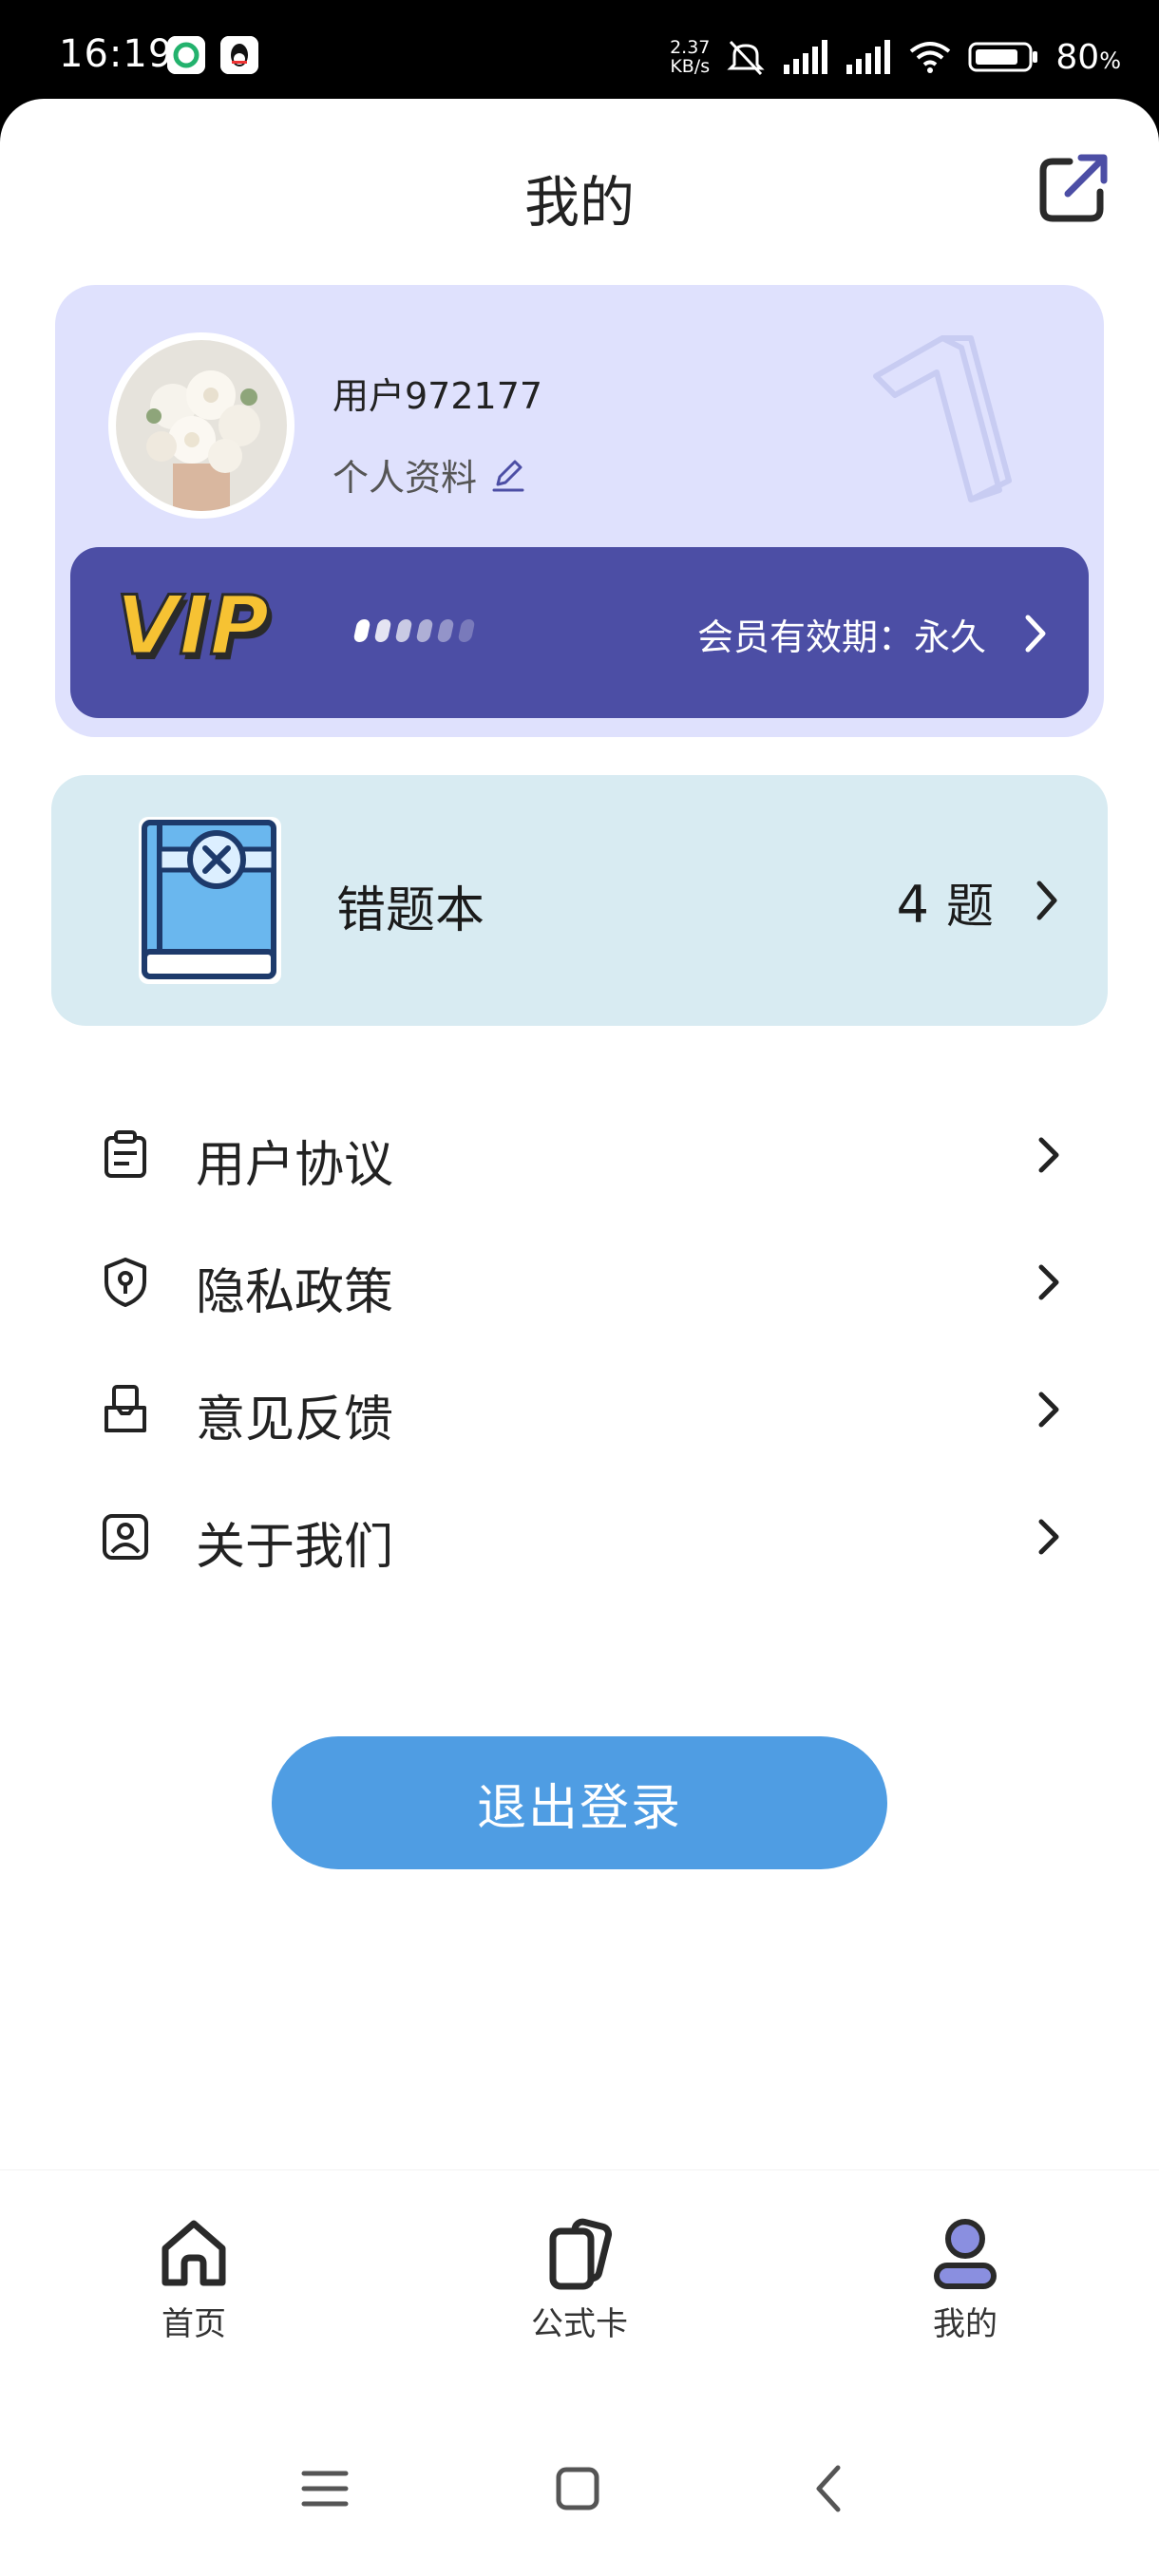 This screenshot has height=2576, width=1159. What do you see at coordinates (868, 57) in the screenshot?
I see `signal-hd-icon` at bounding box center [868, 57].